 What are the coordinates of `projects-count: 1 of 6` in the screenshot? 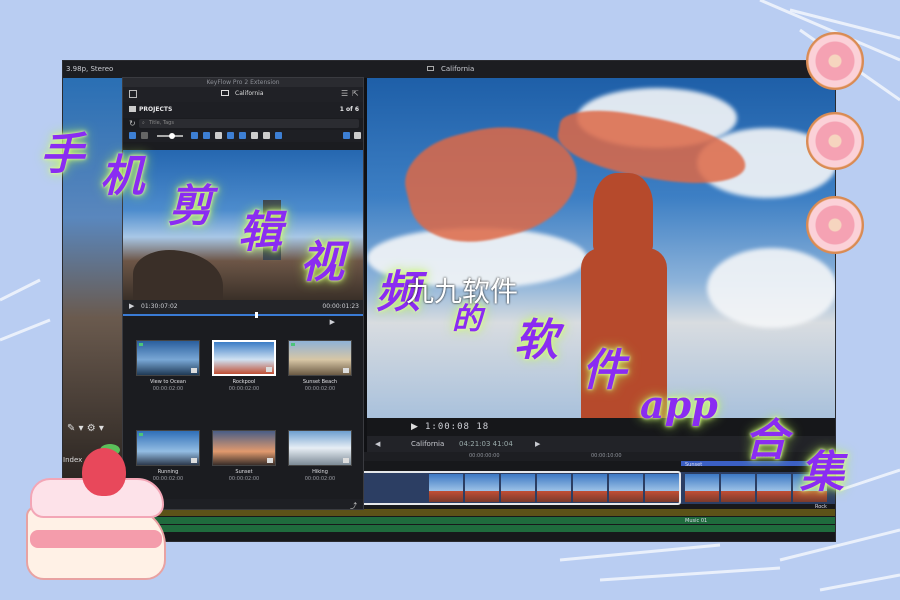 It's located at (349, 109).